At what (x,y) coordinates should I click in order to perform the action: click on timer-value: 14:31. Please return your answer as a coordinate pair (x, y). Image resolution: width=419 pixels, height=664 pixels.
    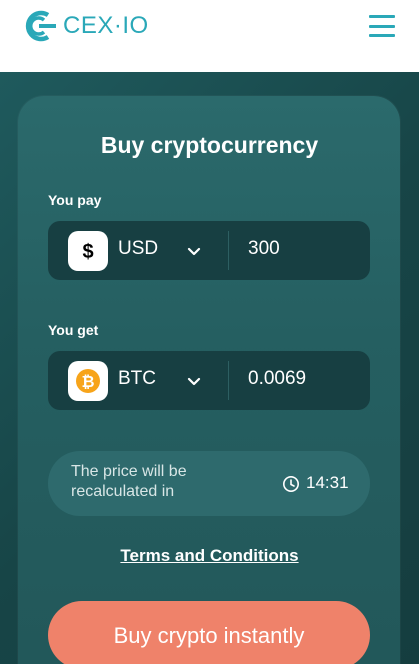
    Looking at the image, I should click on (327, 482).